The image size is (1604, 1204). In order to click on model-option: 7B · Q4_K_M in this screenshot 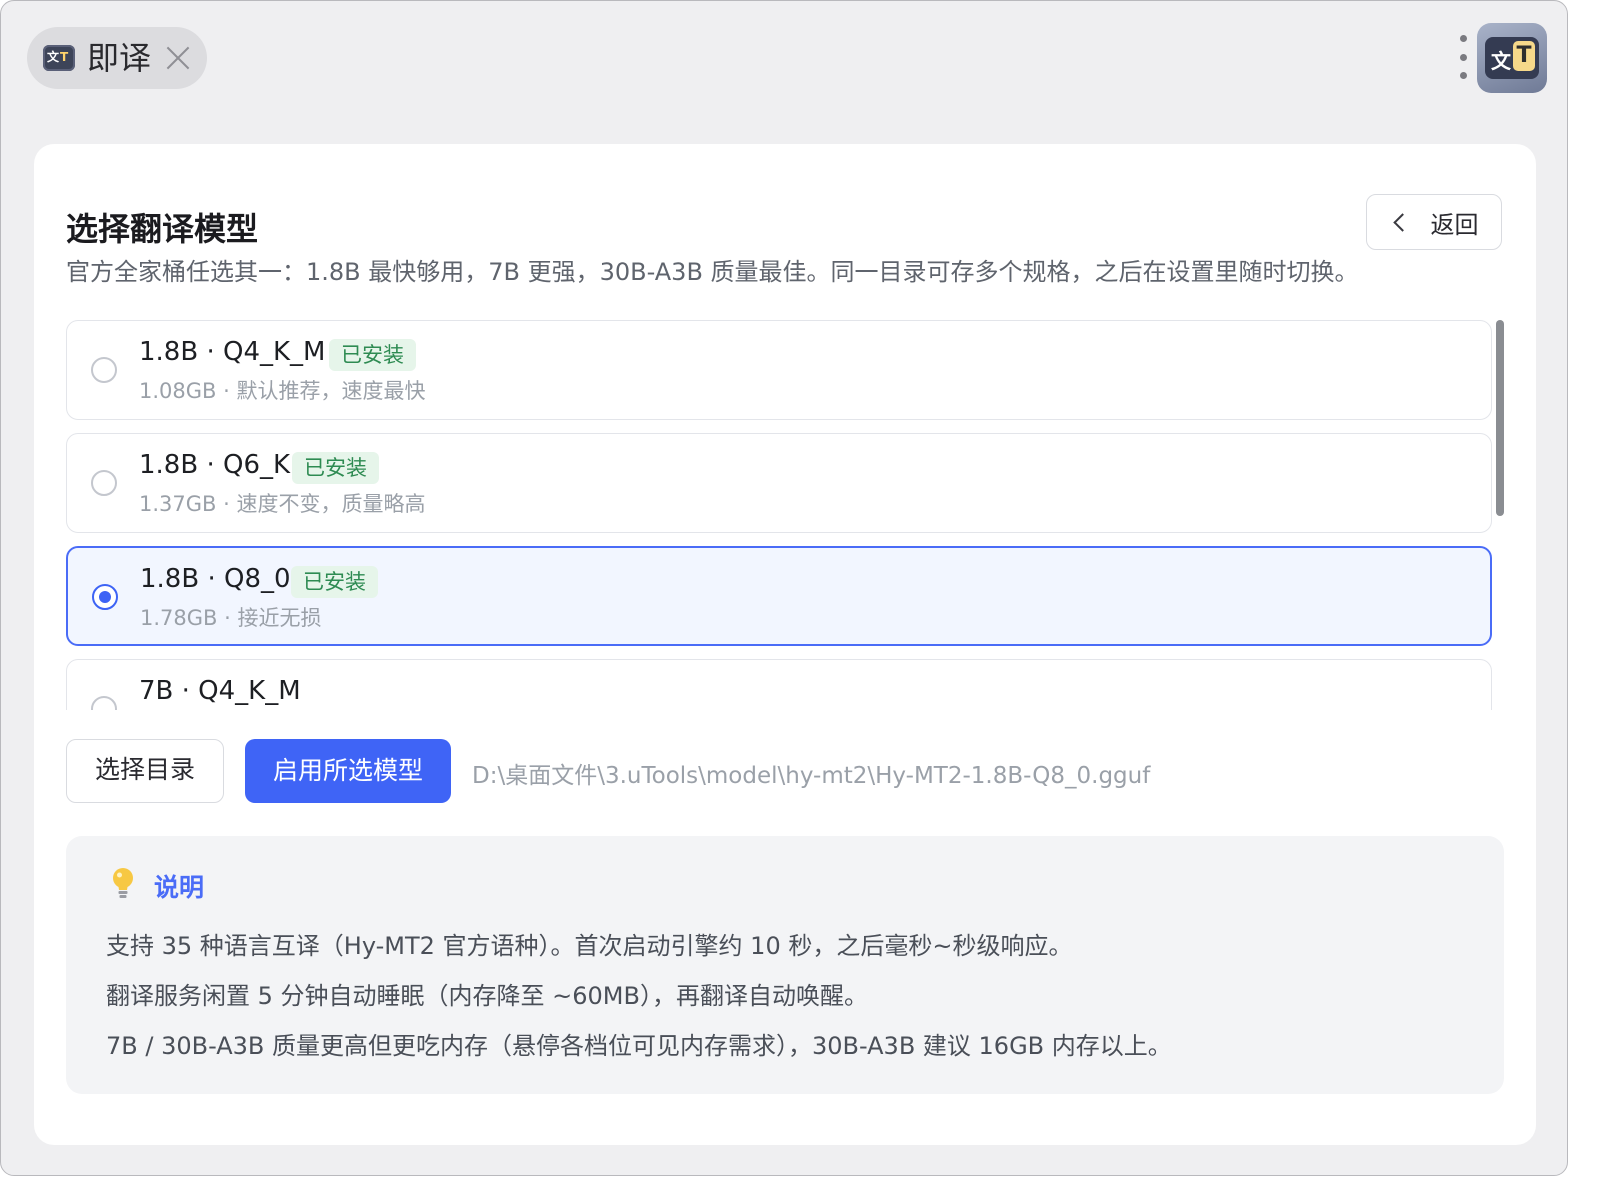, I will do `click(779, 684)`.